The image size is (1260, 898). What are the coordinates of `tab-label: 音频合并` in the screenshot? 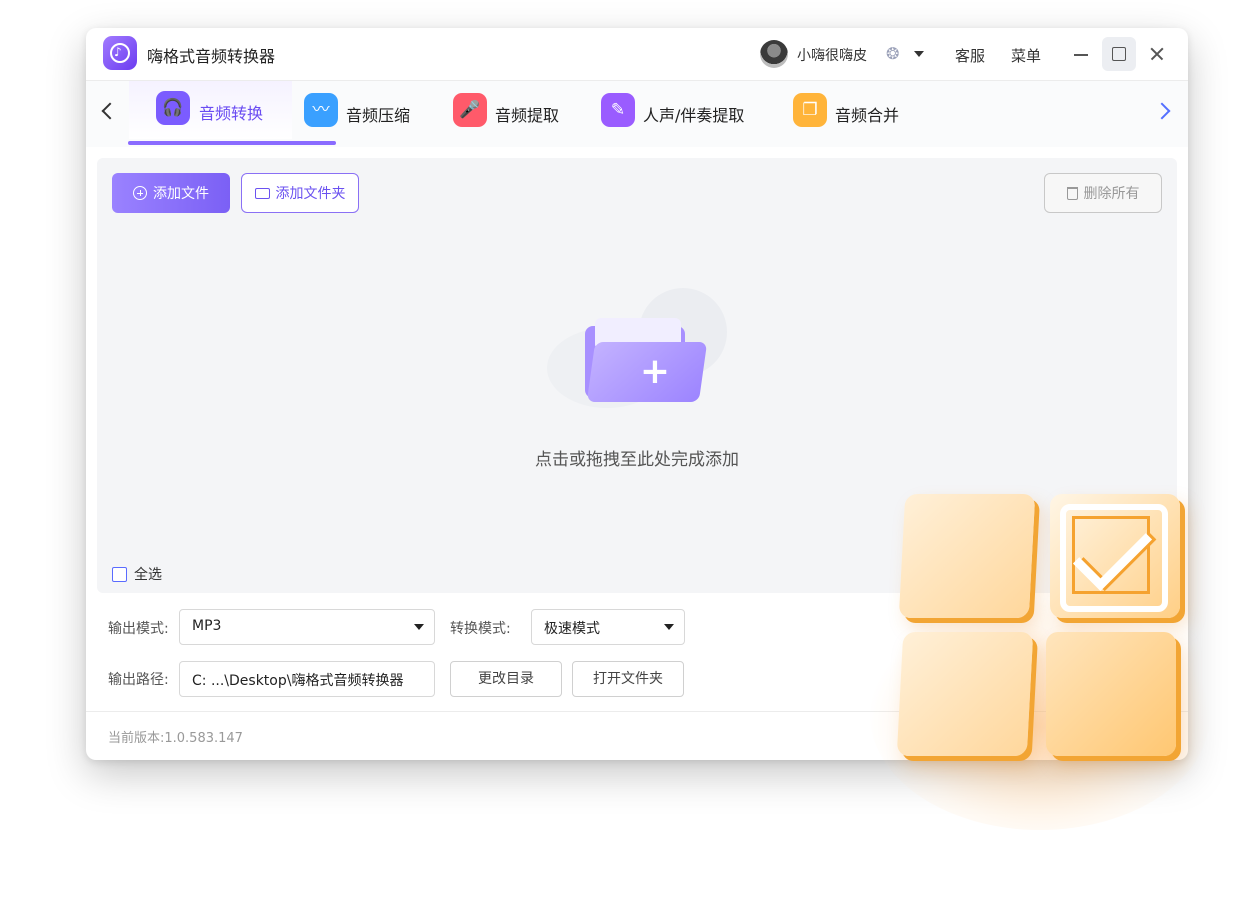 It's located at (867, 115).